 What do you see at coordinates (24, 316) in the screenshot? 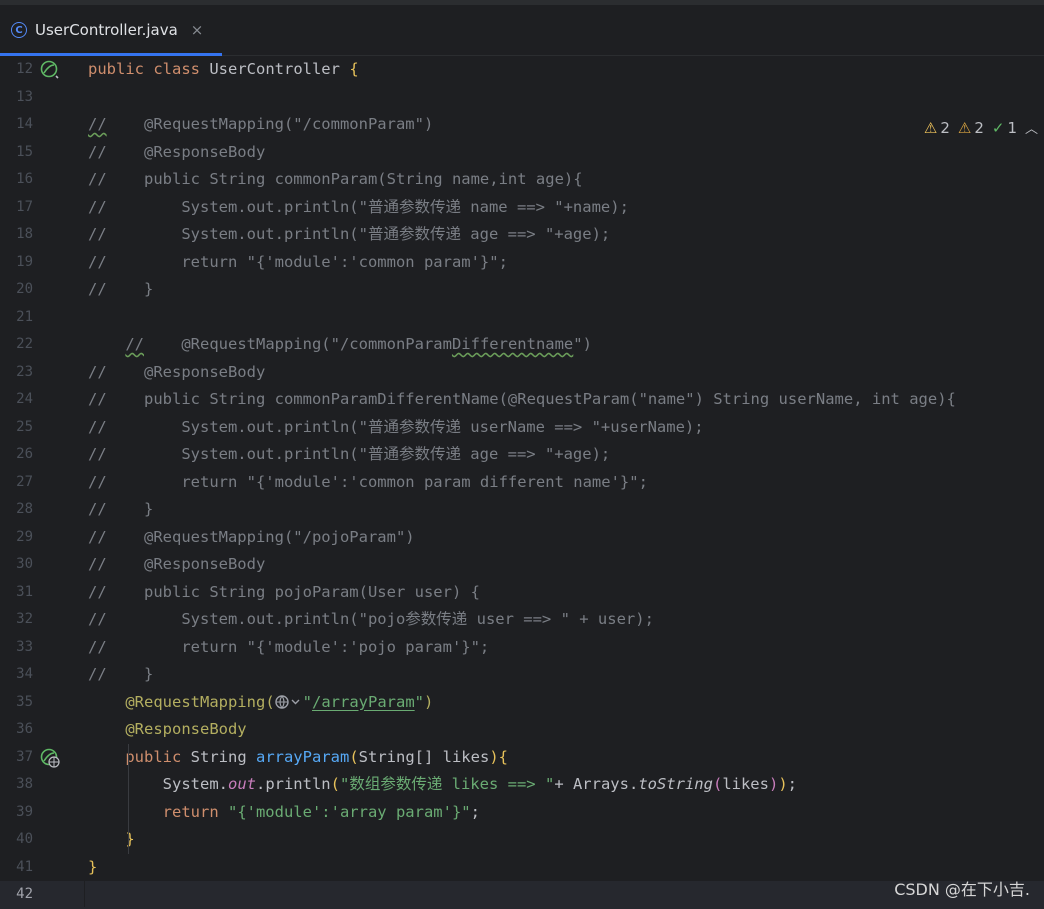
I see `line-number: 21` at bounding box center [24, 316].